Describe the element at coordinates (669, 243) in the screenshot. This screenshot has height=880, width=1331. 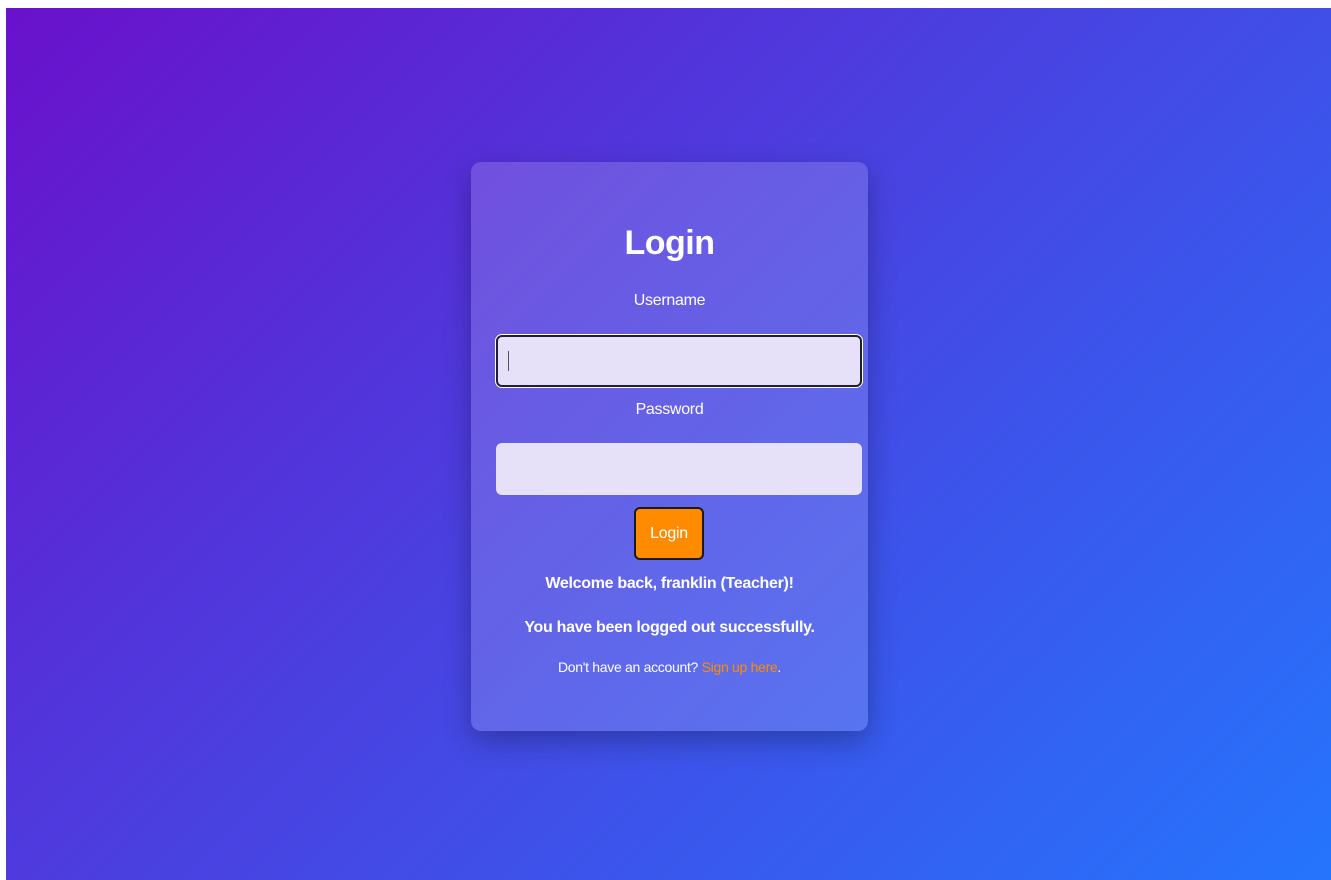
I see `page-title: Login` at that location.